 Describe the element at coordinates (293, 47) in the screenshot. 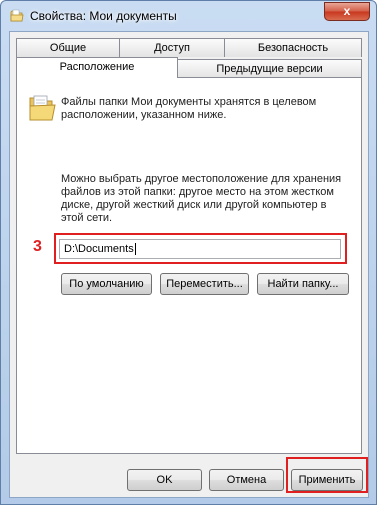

I see `tab-security: Безопасность` at that location.